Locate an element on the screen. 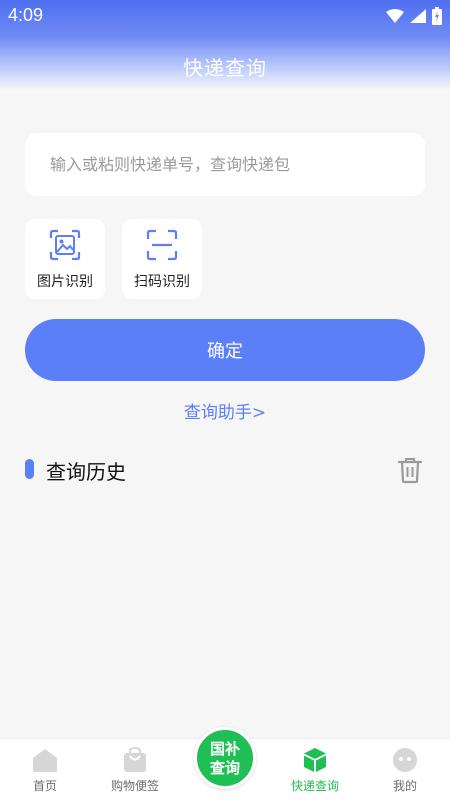 The width and height of the screenshot is (450, 800). tab-shopping-notes-label: 购物便签 is located at coordinates (134, 786).